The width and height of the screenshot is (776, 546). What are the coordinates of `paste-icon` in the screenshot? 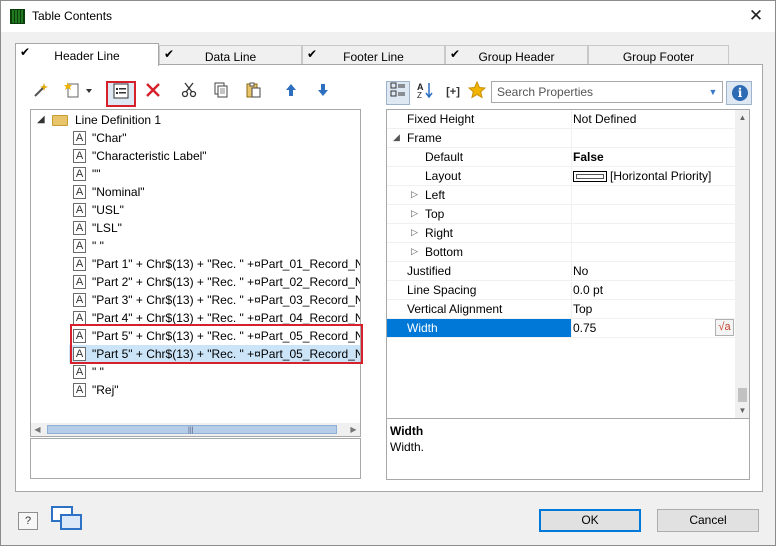 It's located at (253, 93).